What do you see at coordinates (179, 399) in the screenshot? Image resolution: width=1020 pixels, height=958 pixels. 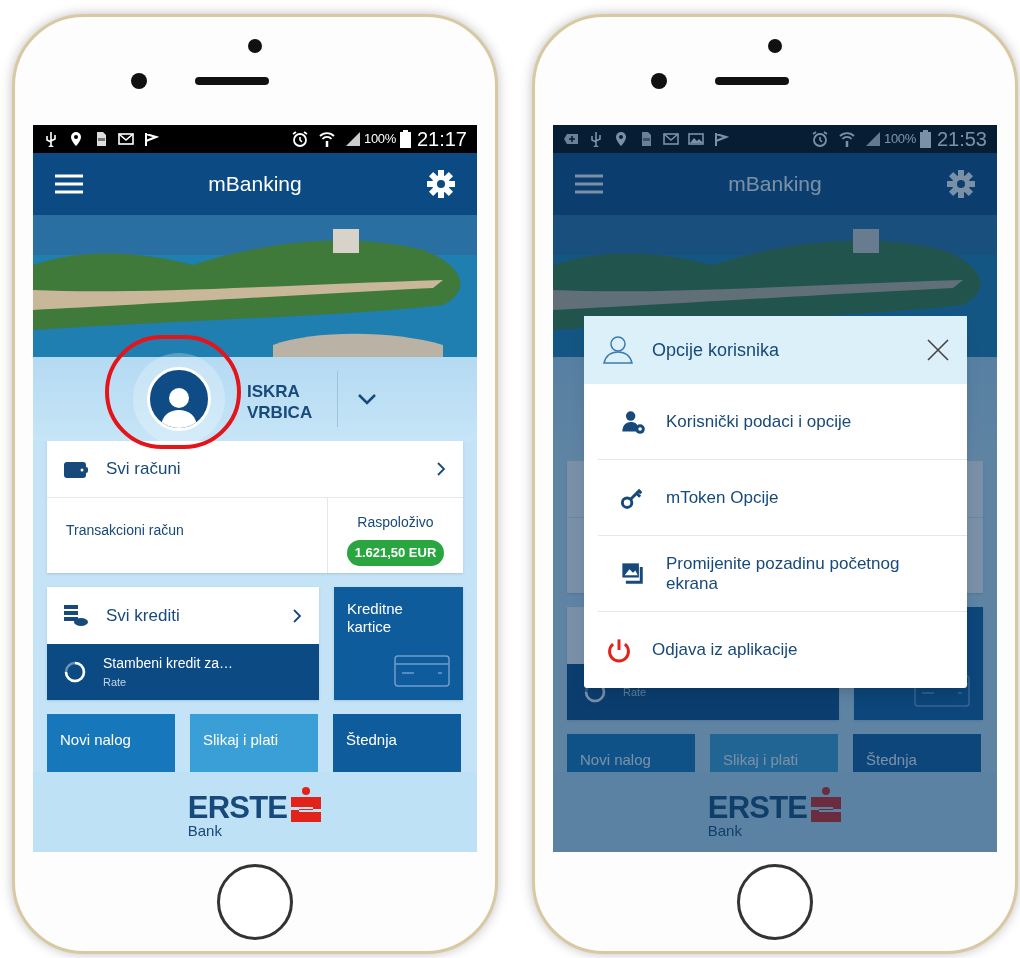 I see `user-avatar` at bounding box center [179, 399].